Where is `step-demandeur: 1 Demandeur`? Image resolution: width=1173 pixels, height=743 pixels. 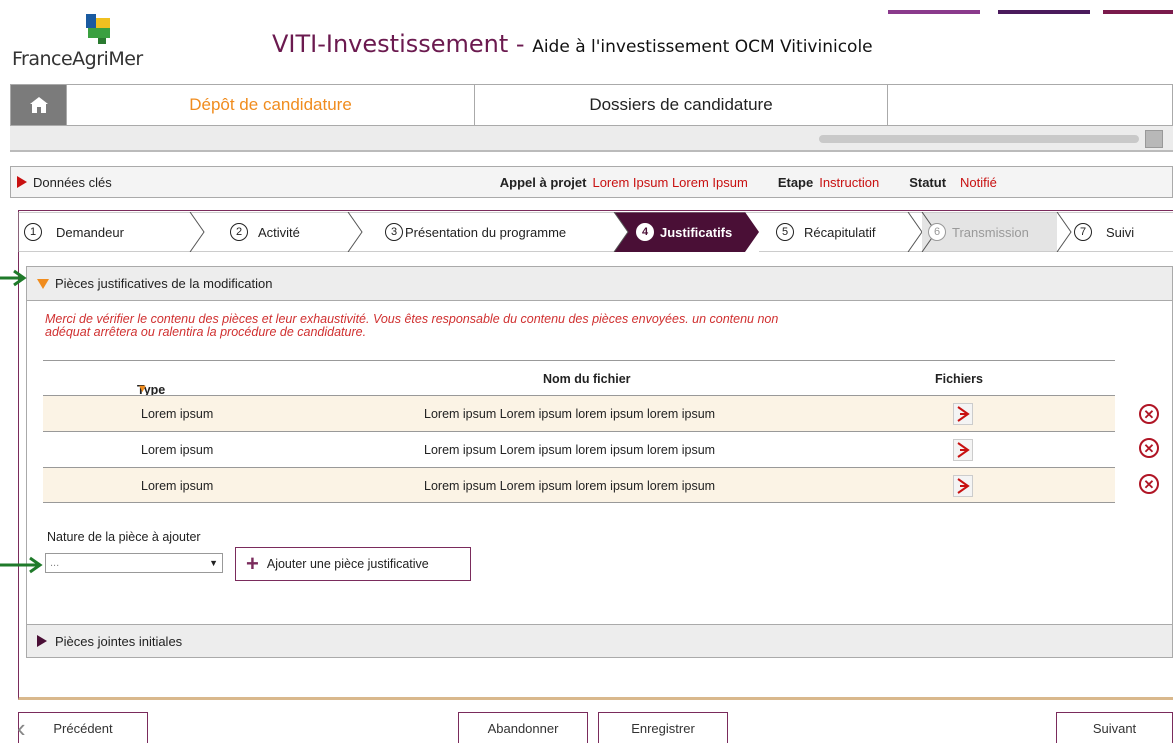
step-demandeur: 1 Demandeur is located at coordinates (74, 232).